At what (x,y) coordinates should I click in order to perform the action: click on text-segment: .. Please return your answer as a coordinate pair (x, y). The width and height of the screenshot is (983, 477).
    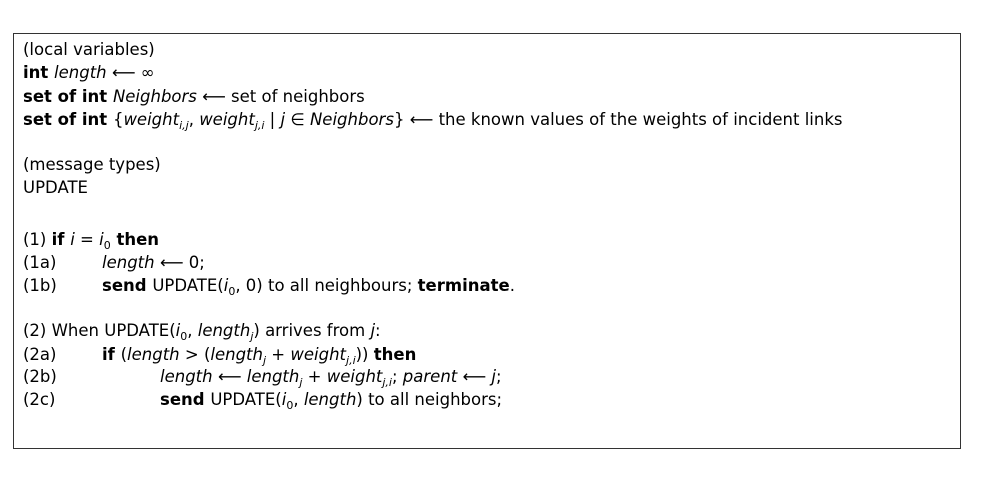
    Looking at the image, I should click on (512, 285).